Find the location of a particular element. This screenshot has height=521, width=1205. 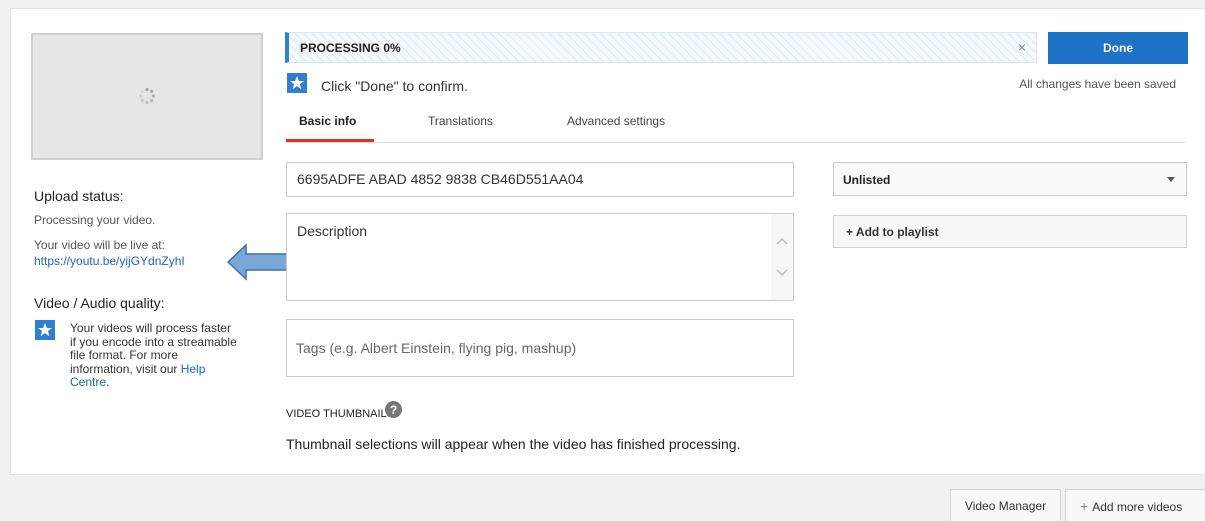

close-icon: × is located at coordinates (1022, 47).